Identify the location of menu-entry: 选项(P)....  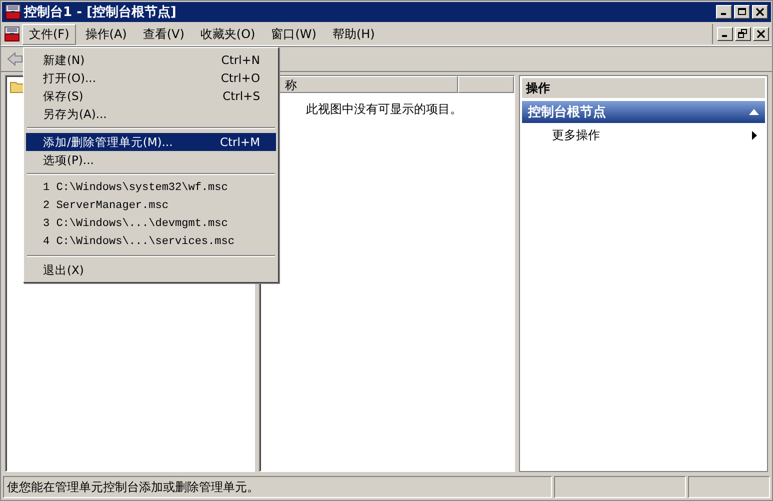
(151, 160).